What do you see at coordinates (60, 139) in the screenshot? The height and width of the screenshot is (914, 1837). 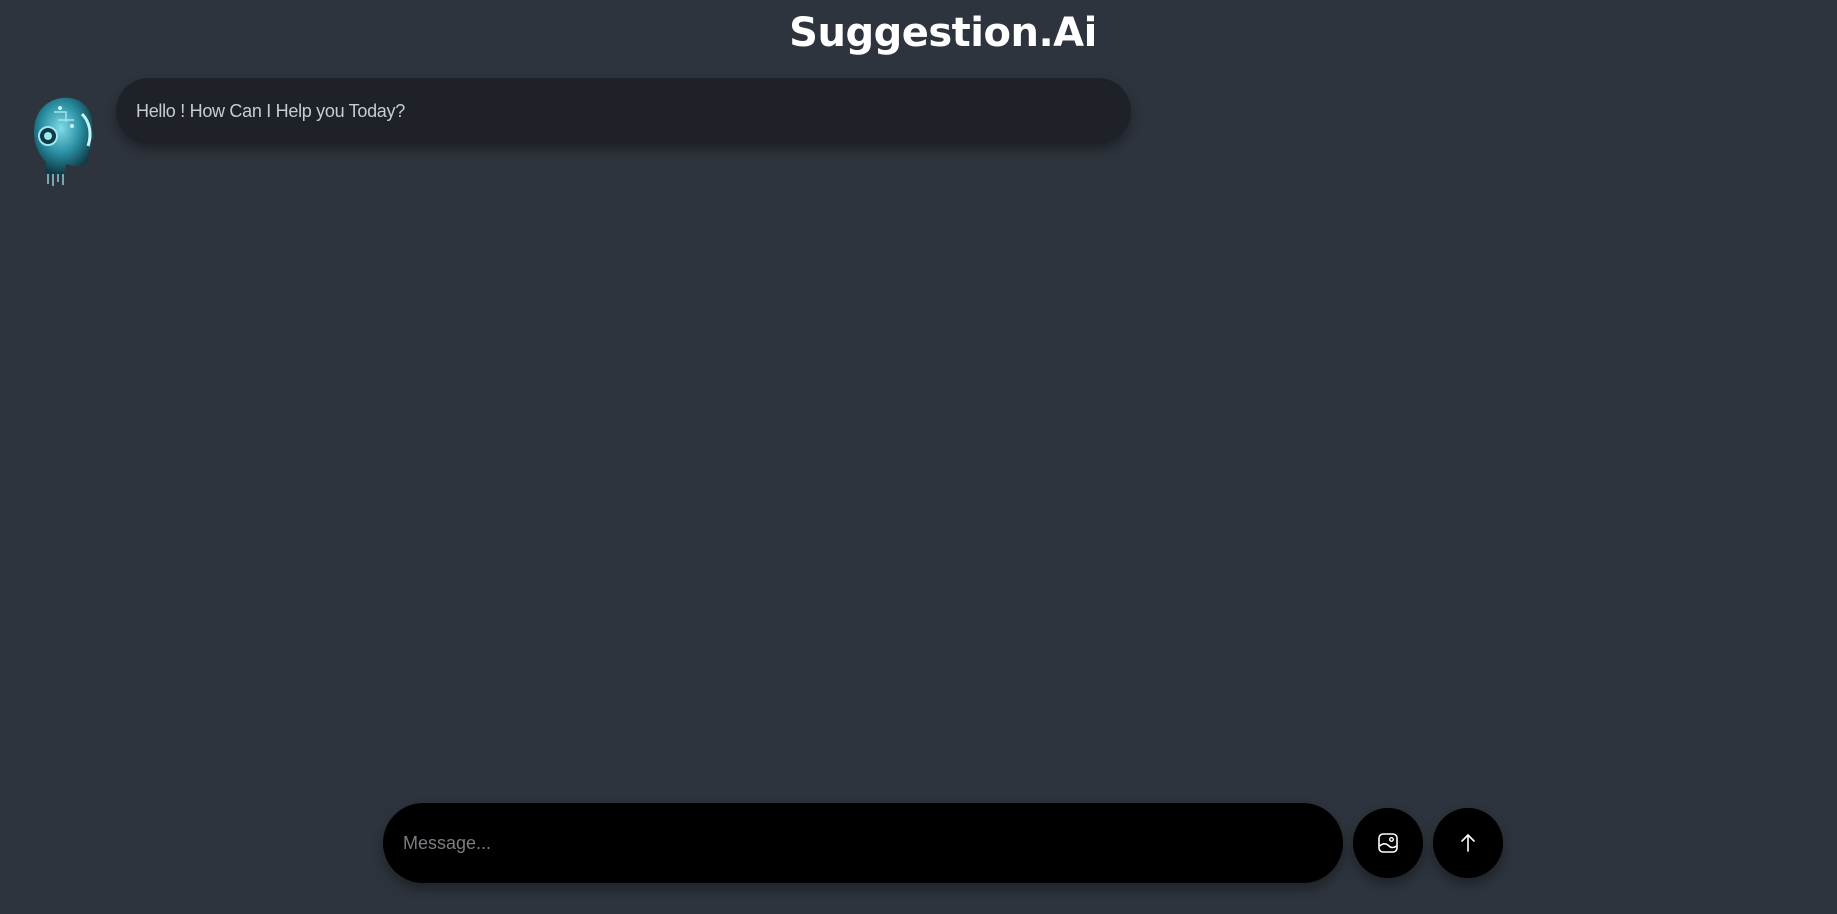 I see `robot-head-avatar-icon` at bounding box center [60, 139].